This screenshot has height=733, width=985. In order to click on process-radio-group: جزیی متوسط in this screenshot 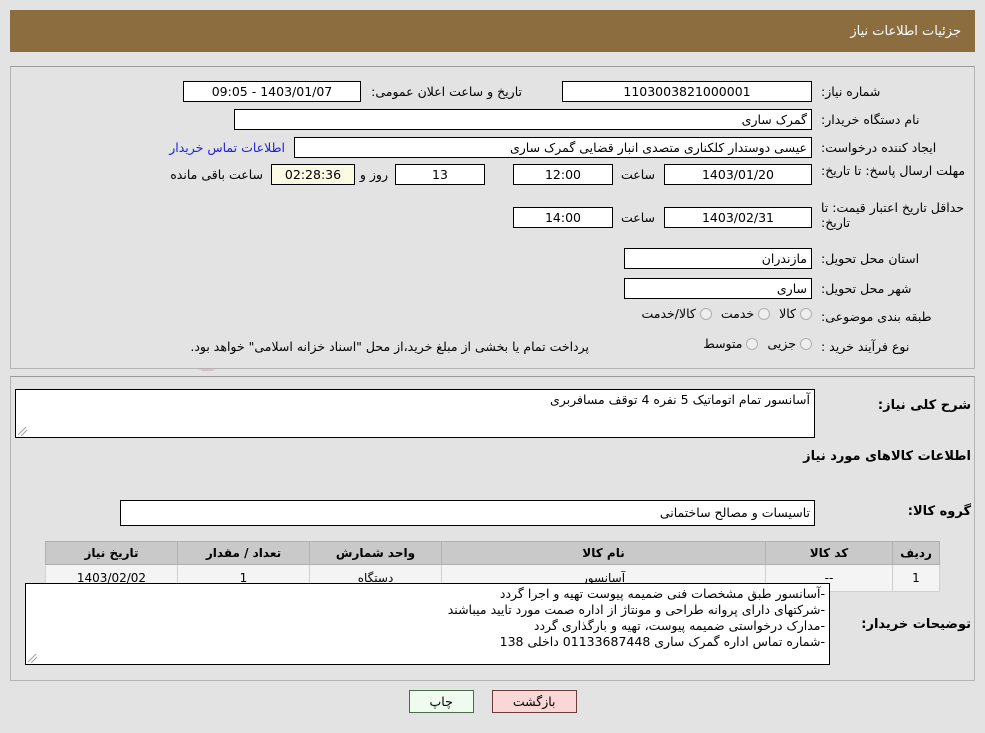, I will do `click(753, 343)`.